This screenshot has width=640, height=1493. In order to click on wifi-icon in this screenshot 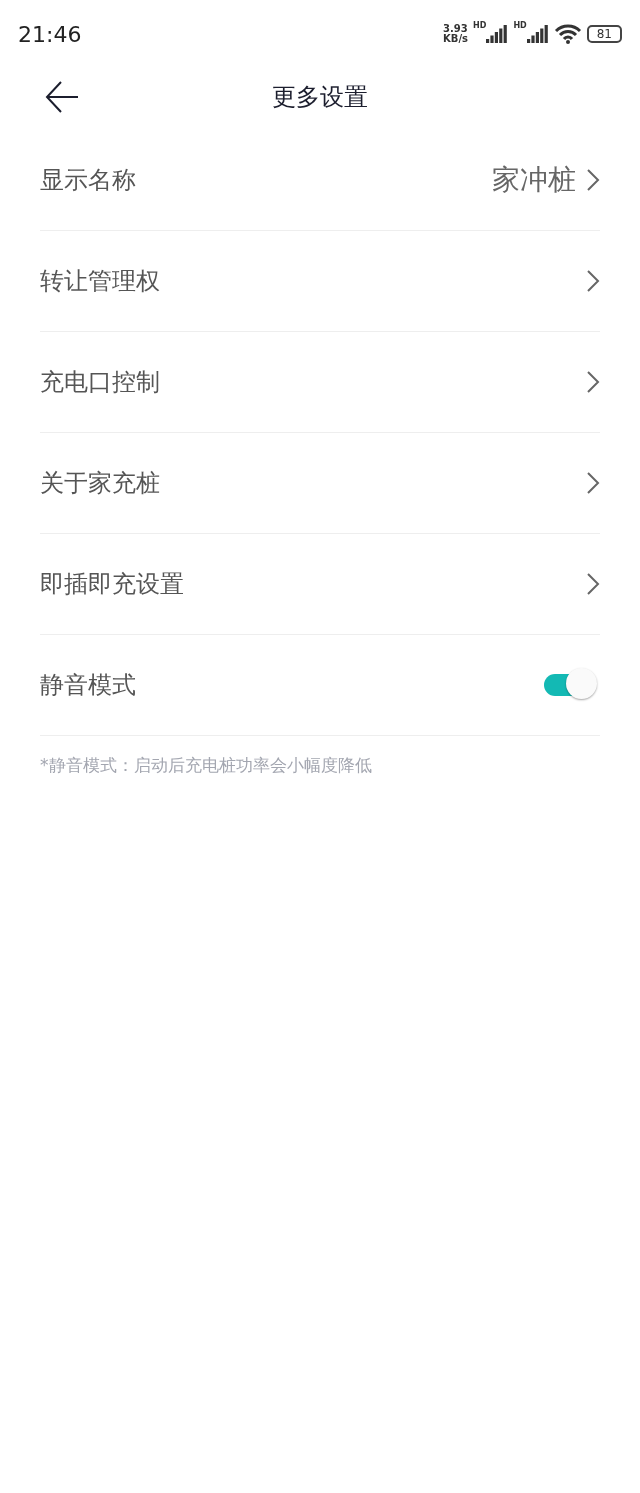, I will do `click(567, 34)`.